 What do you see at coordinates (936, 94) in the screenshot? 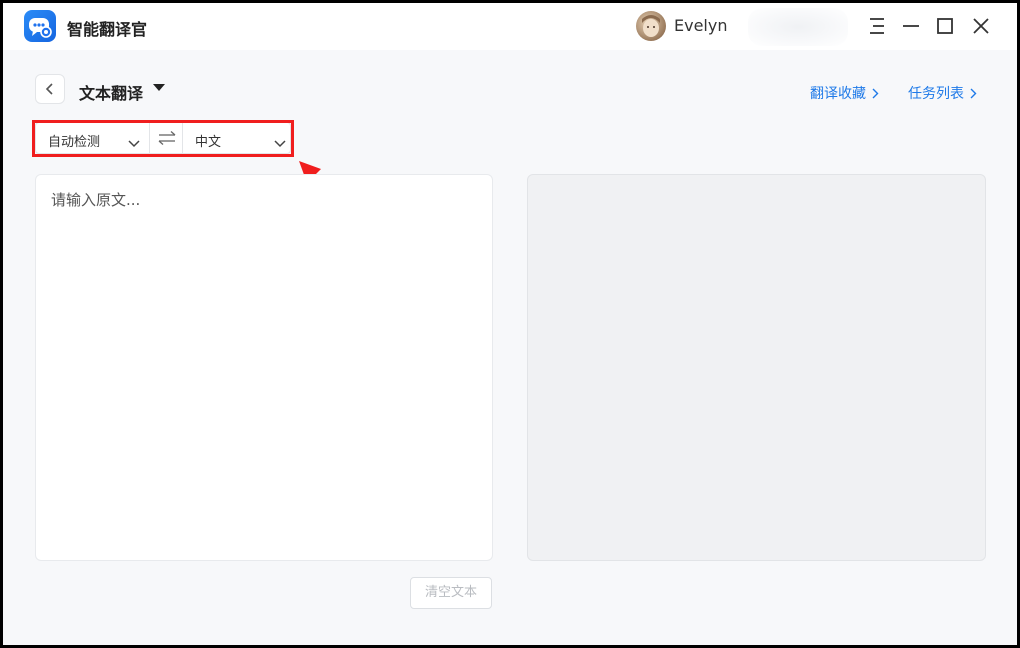
I see `task-list-link-label: 任务列表` at bounding box center [936, 94].